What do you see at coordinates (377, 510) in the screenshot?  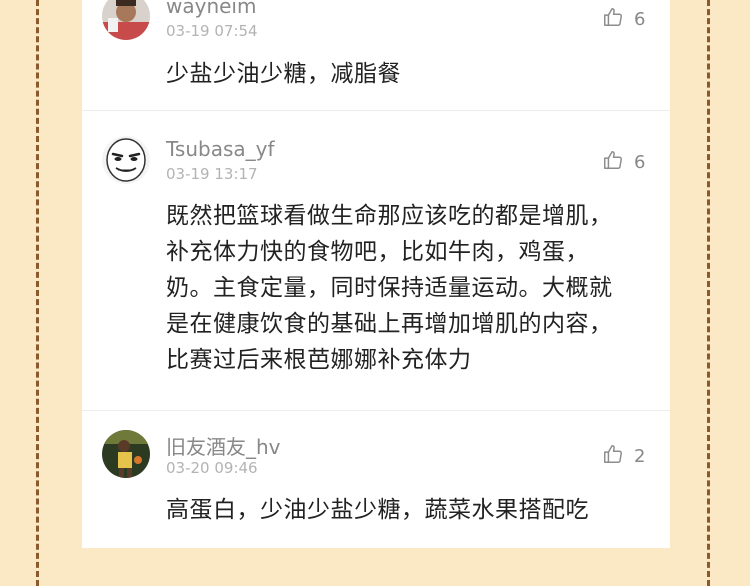 I see `comment-text-line: 高蛋白，少油少盐少糖，蔬菜水果搭配吃` at bounding box center [377, 510].